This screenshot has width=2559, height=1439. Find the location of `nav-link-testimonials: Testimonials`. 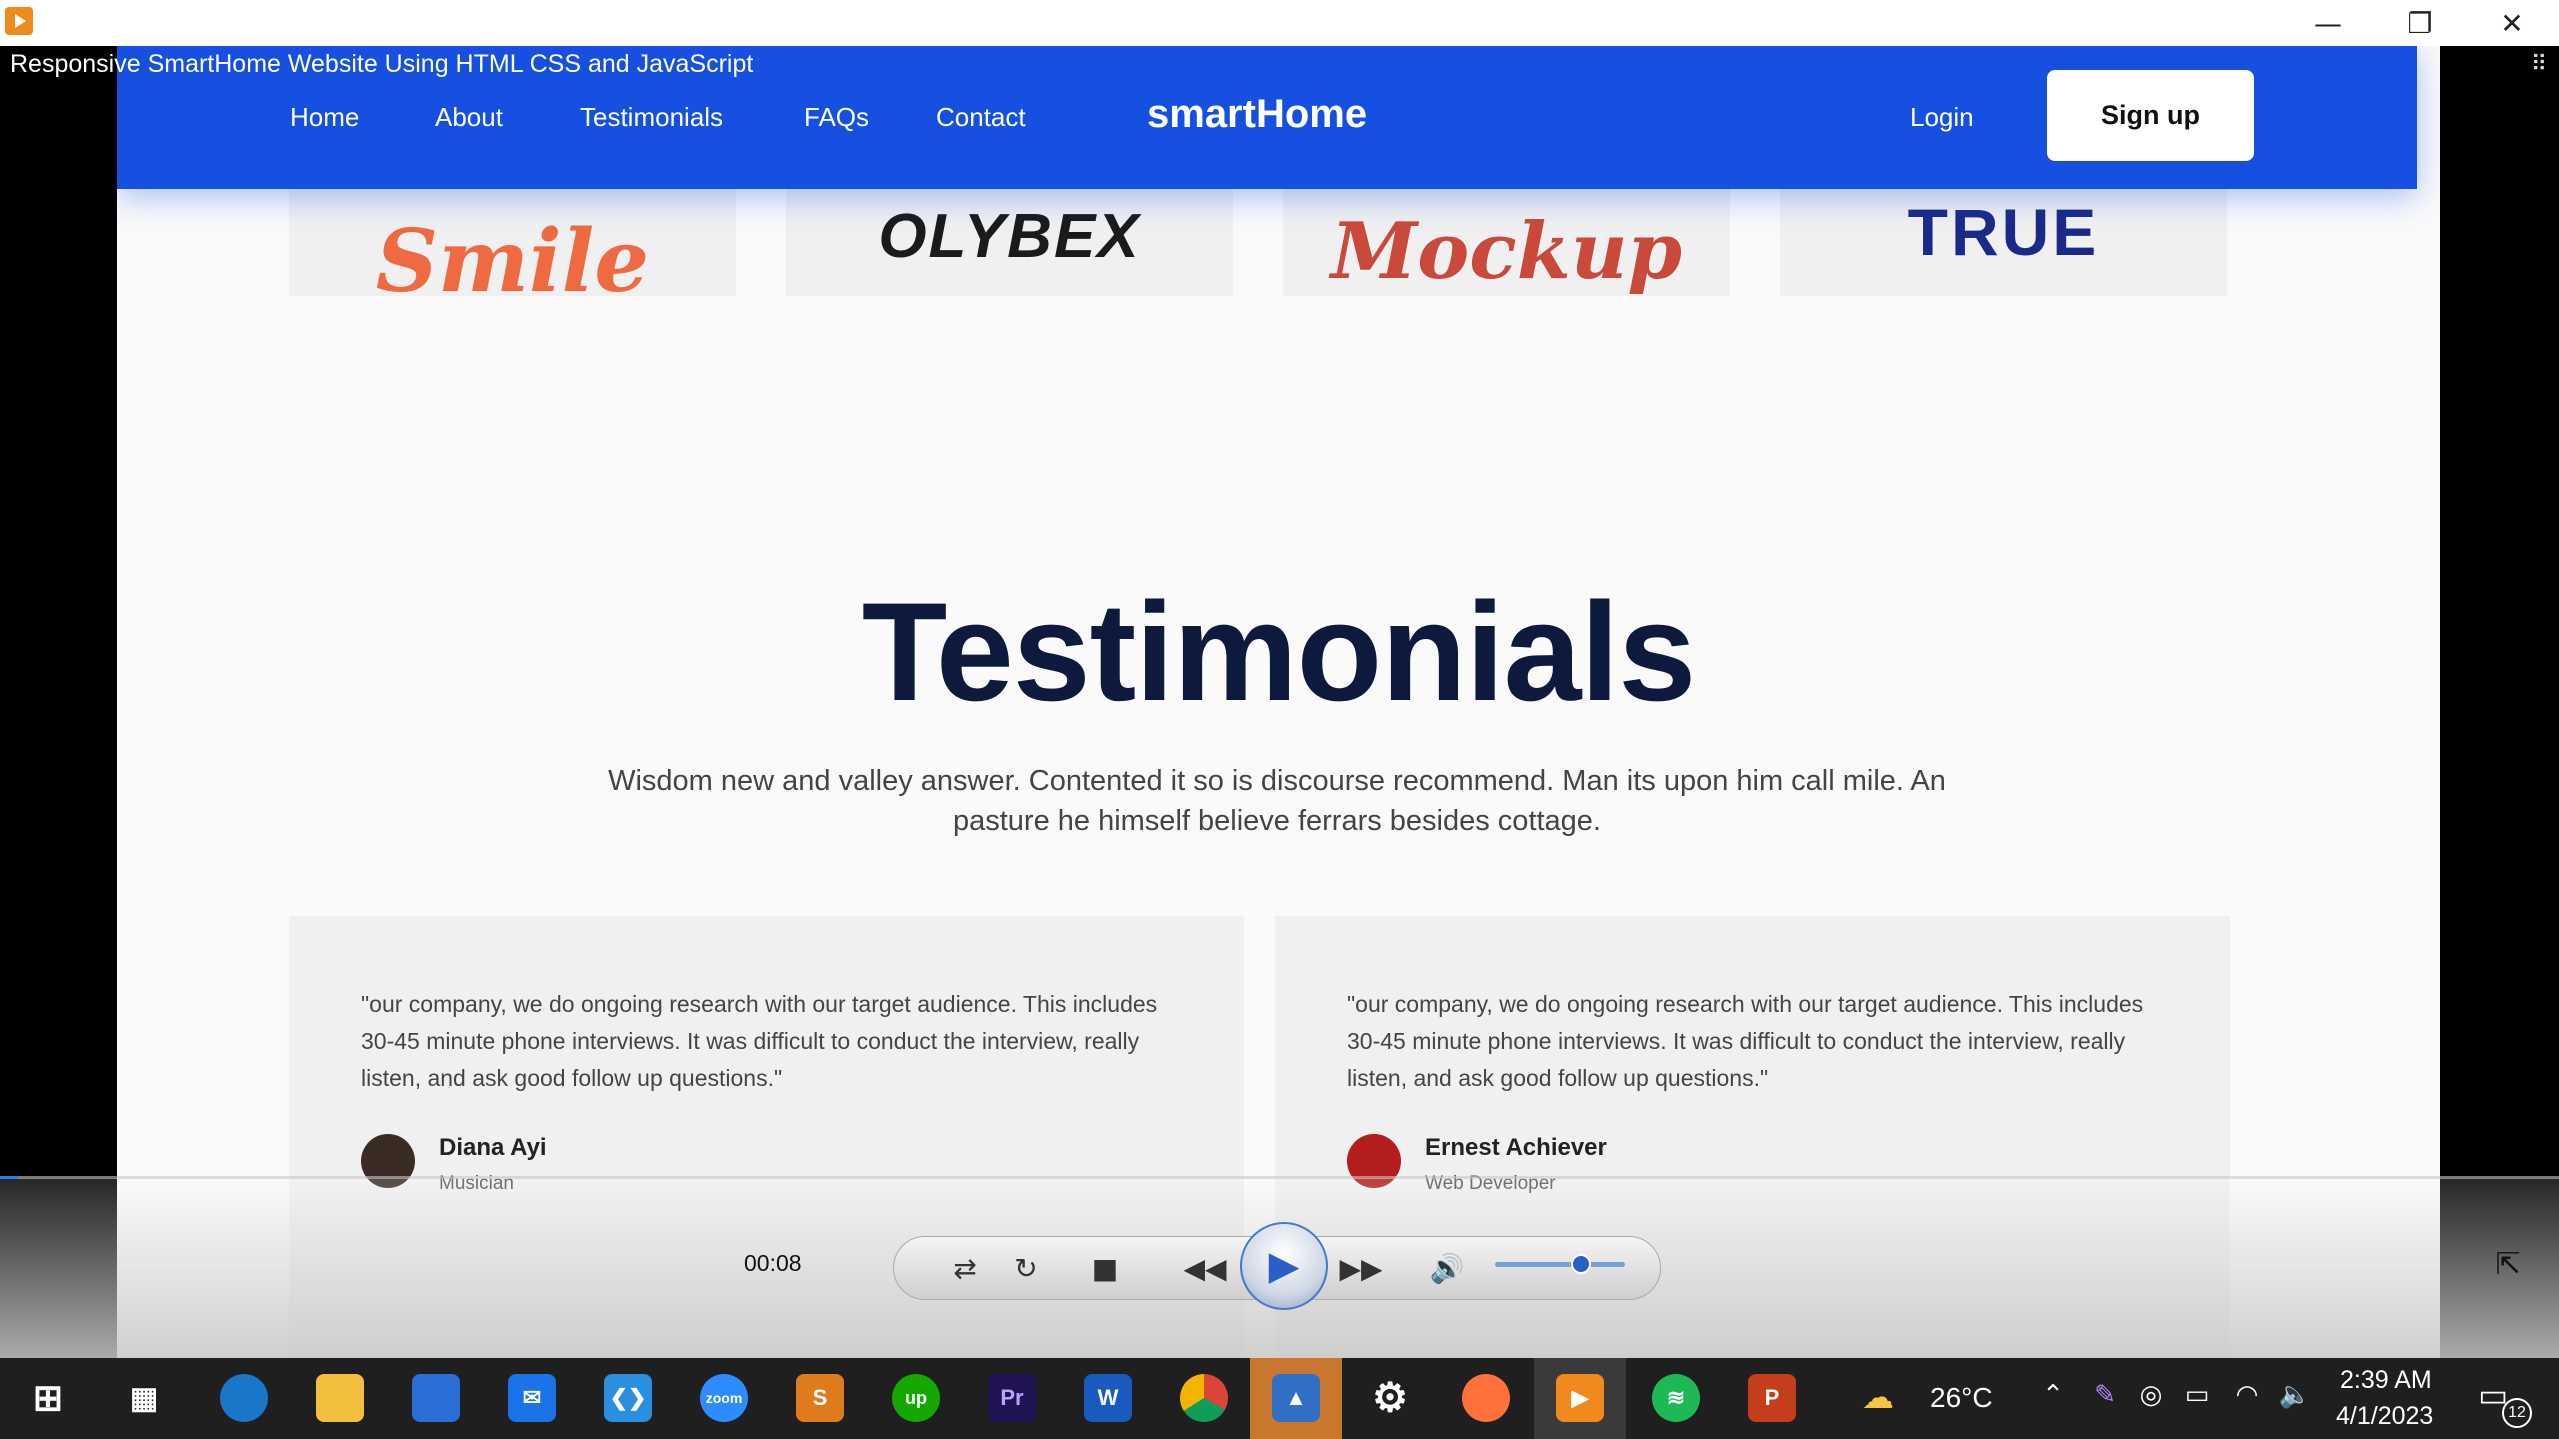

nav-link-testimonials: Testimonials is located at coordinates (651, 117).